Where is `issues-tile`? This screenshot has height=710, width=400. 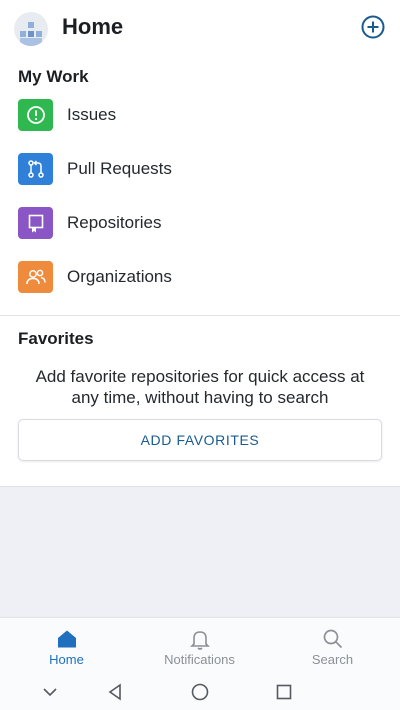 issues-tile is located at coordinates (35, 115).